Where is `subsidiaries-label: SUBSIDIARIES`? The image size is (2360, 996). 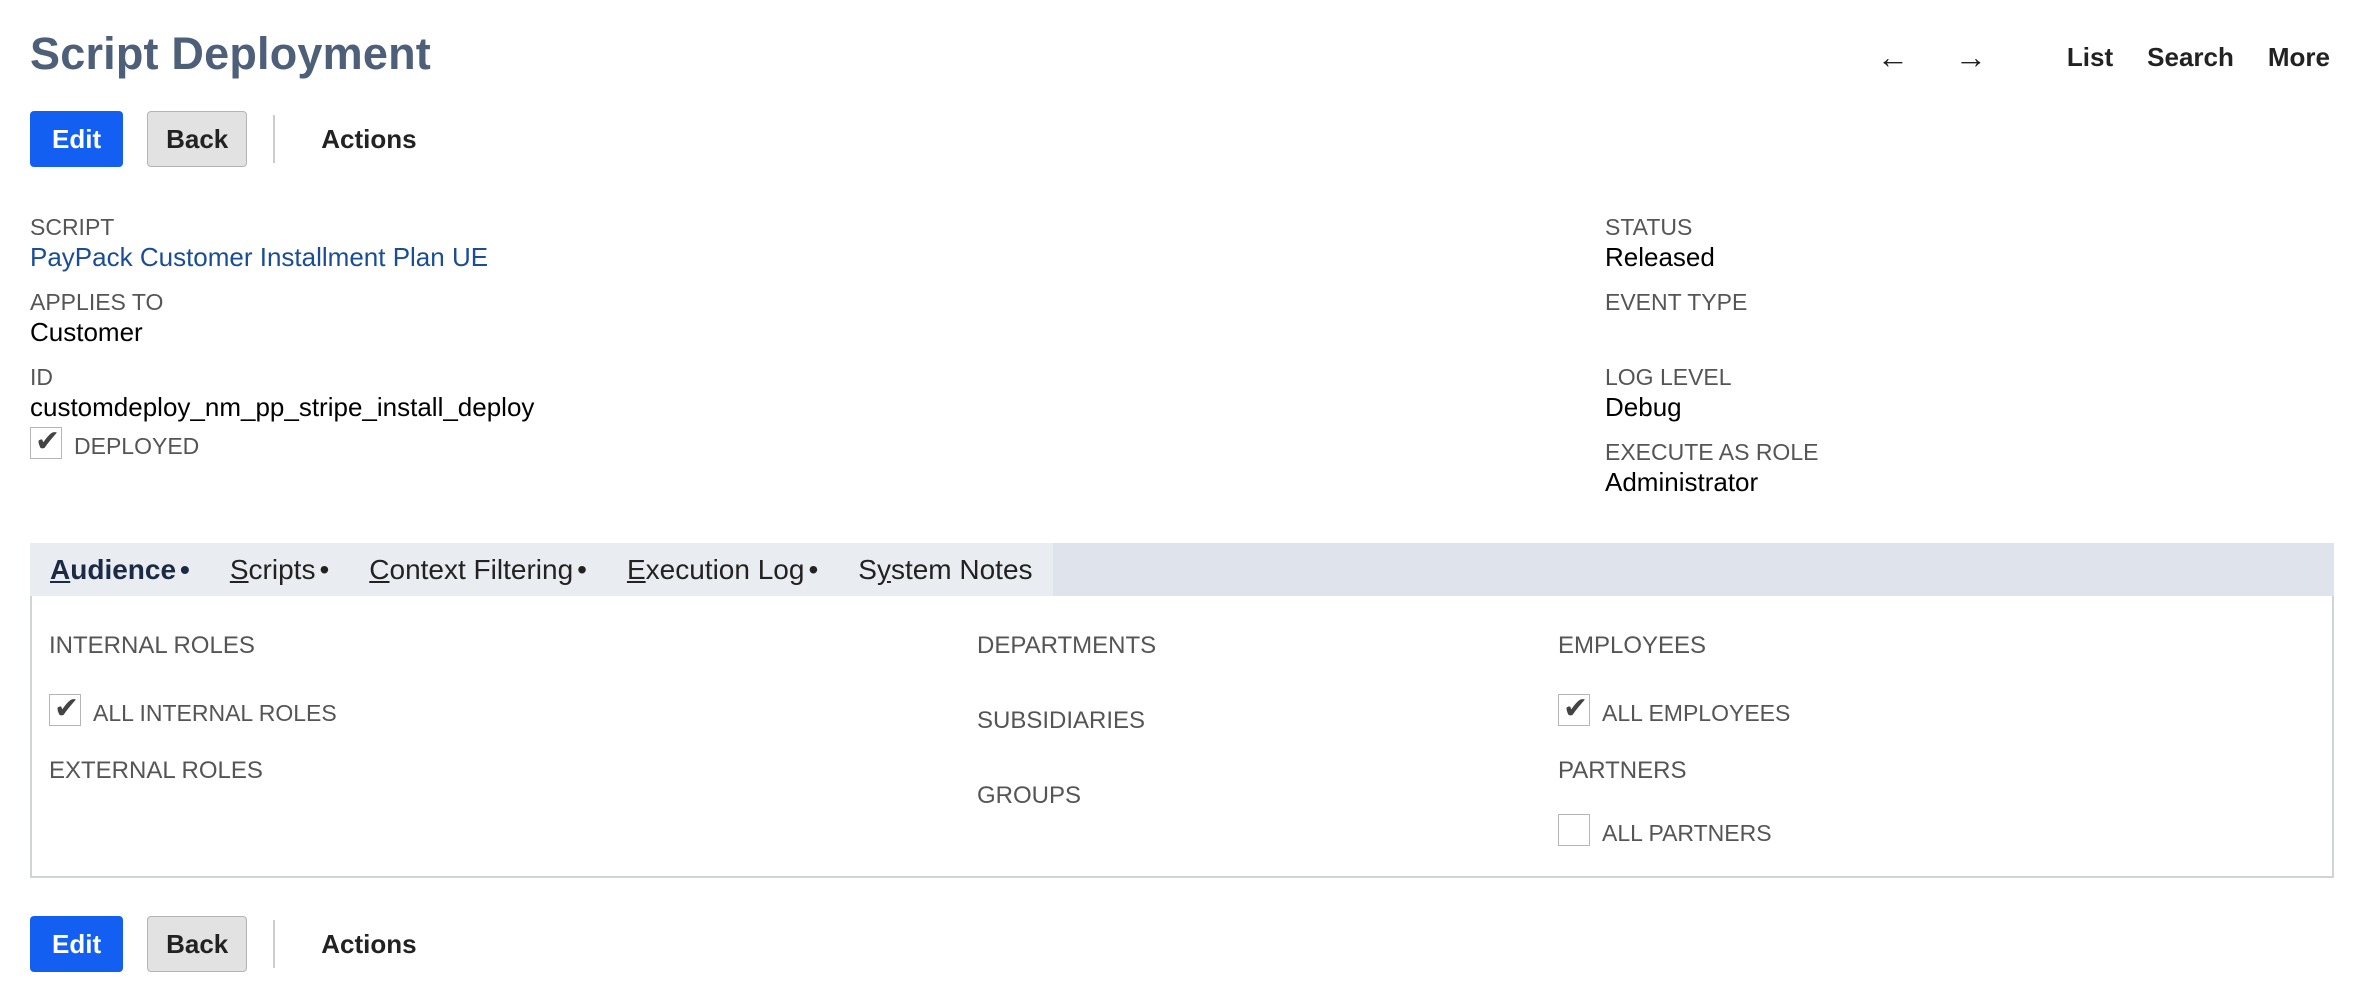
subsidiaries-label: SUBSIDIARIES is located at coordinates (1061, 720).